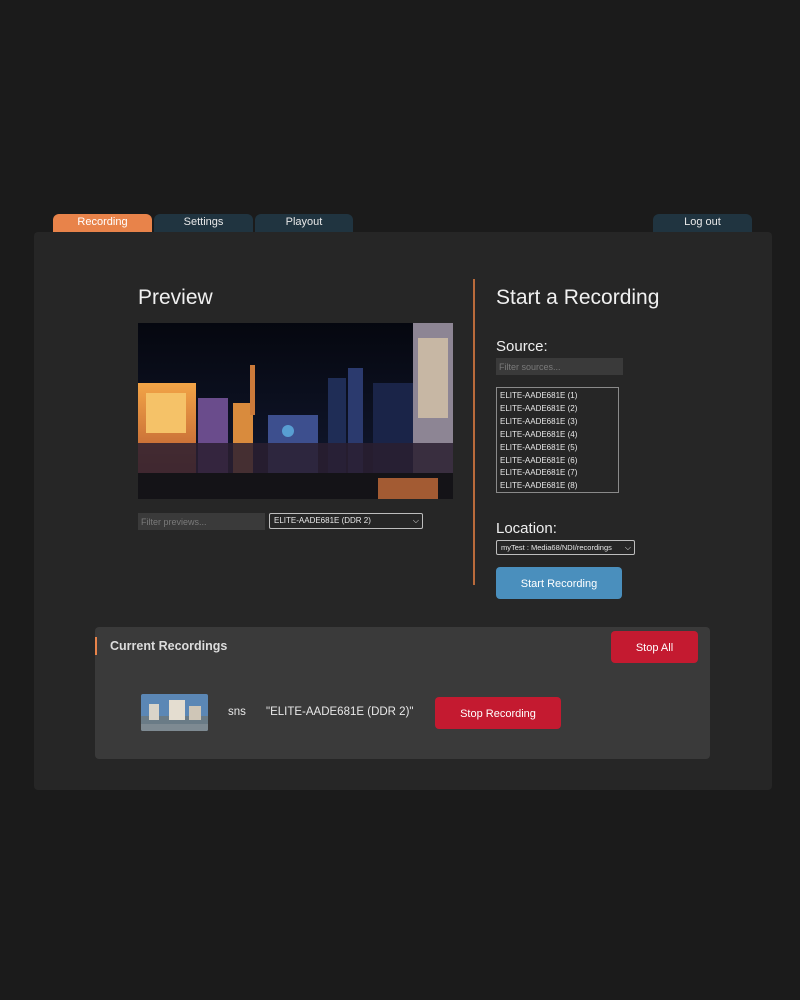 The width and height of the screenshot is (800, 1000). Describe the element at coordinates (96, 646) in the screenshot. I see `section-accent-bar` at that location.